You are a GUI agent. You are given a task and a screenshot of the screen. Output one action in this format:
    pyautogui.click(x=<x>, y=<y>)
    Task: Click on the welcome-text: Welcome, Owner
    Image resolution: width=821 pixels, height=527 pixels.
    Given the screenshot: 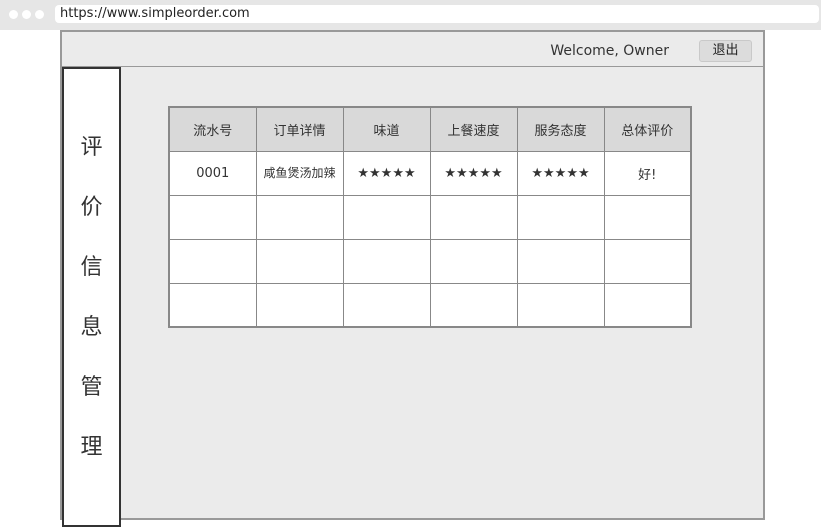 What is the action you would take?
    pyautogui.click(x=609, y=51)
    